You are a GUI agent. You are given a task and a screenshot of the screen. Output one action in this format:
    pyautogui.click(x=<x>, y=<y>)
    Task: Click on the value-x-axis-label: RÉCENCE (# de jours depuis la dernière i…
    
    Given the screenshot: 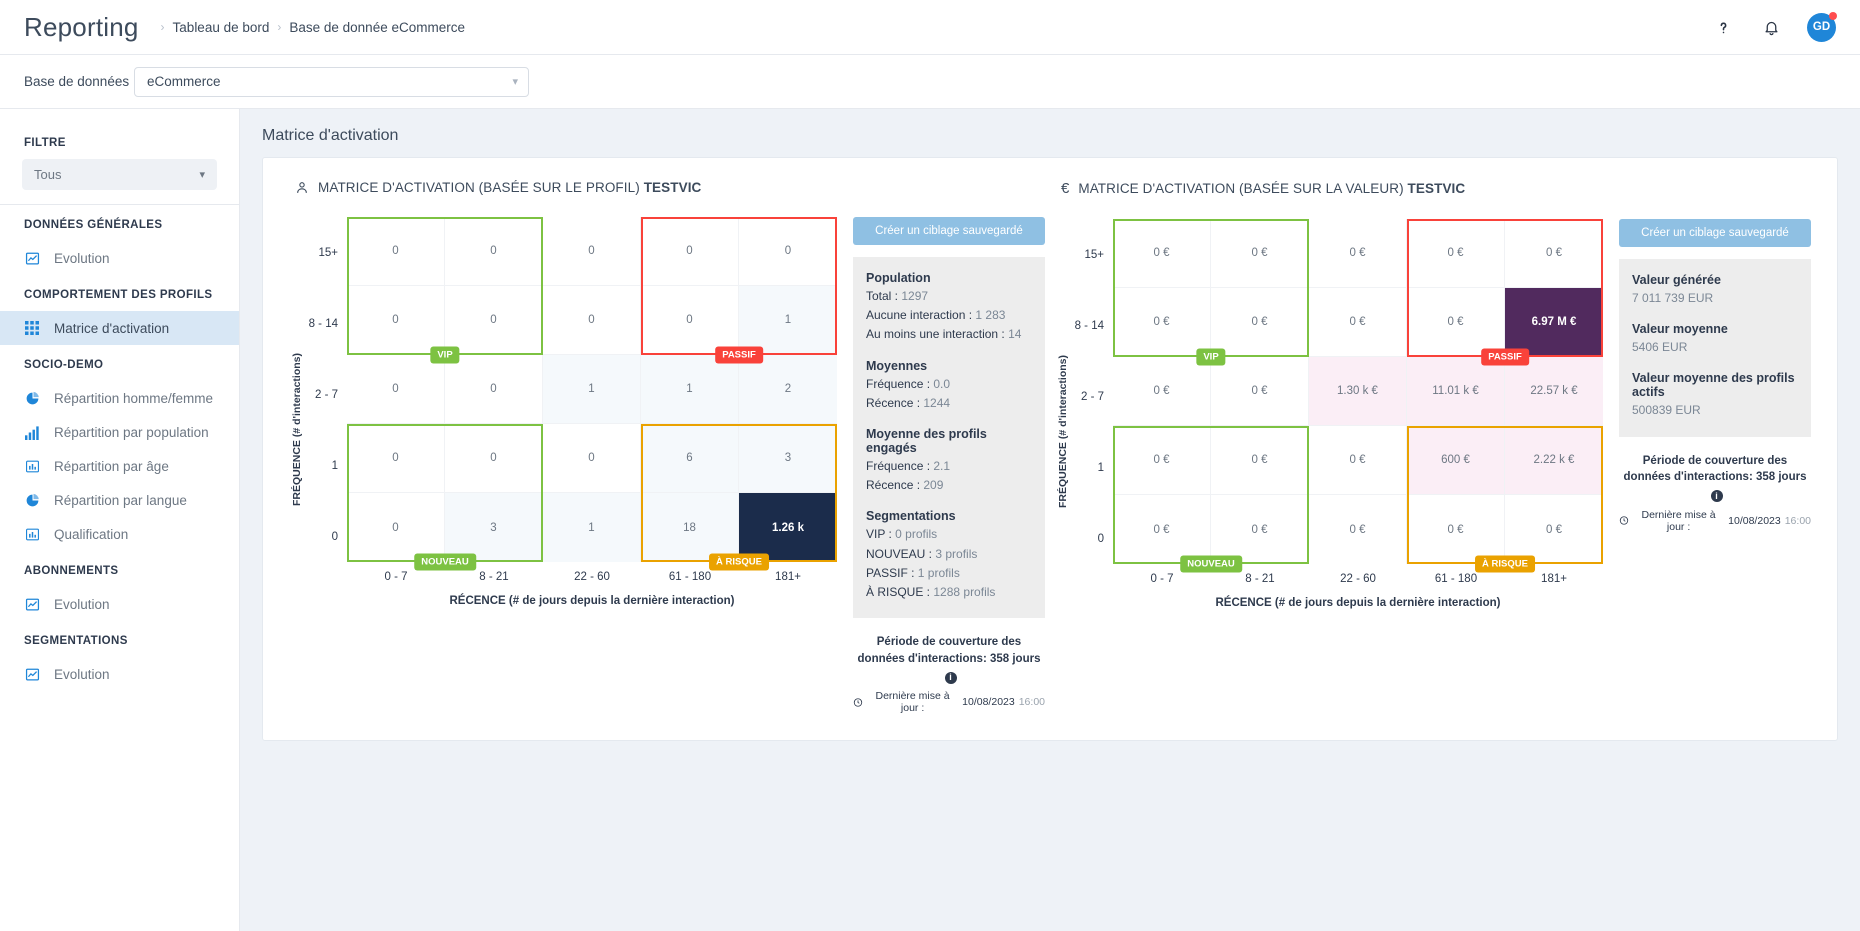 What is the action you would take?
    pyautogui.click(x=1358, y=603)
    